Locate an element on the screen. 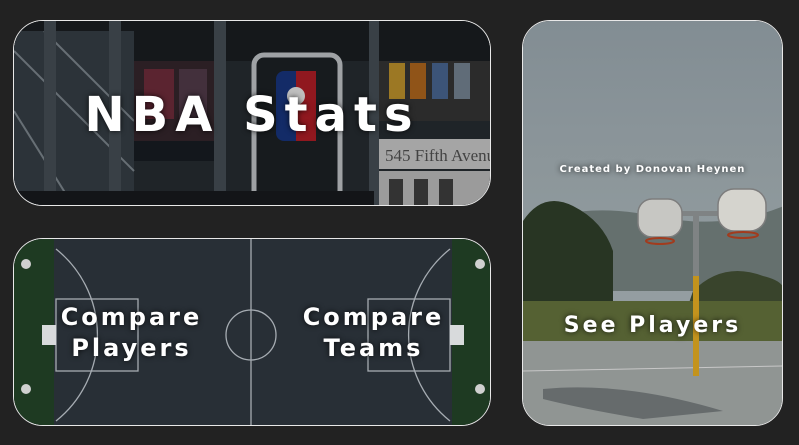  app-title: NBA Stats is located at coordinates (252, 115).